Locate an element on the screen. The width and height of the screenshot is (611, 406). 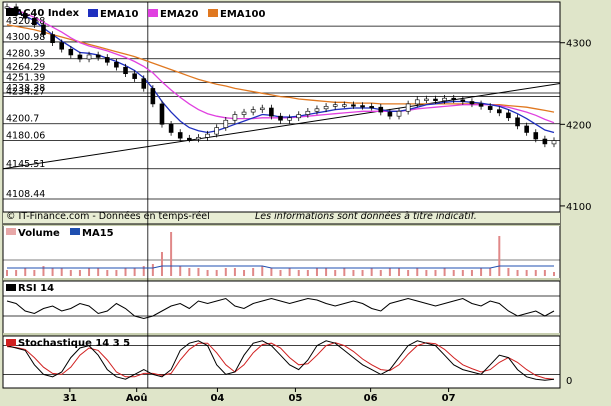
x-tick-label: 04 is located at coordinates (217, 398).